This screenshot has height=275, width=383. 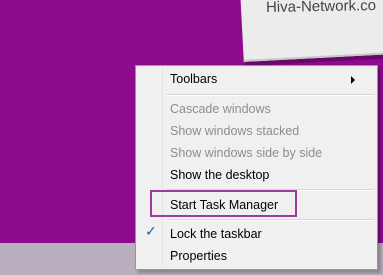 I want to click on task-manager-highlight-outline, so click(x=223, y=203).